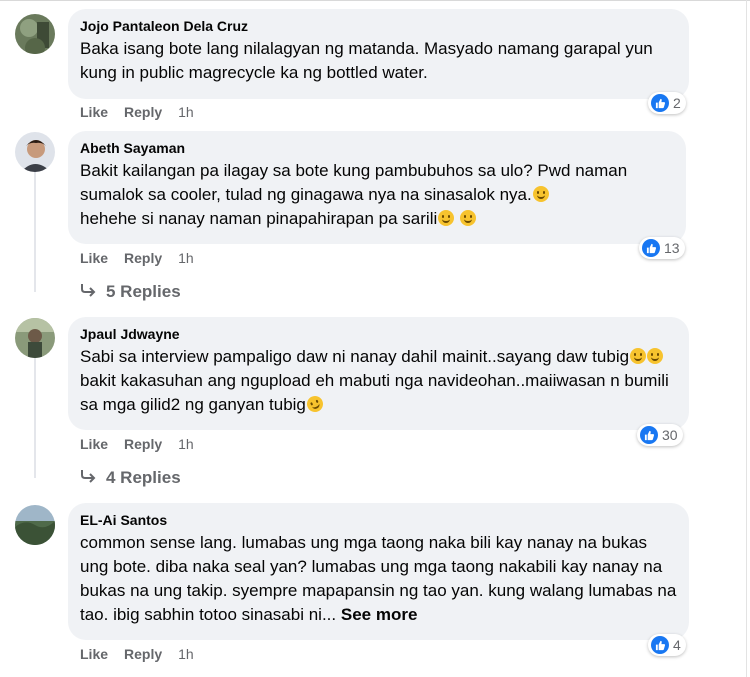  What do you see at coordinates (677, 103) in the screenshot?
I see `reaction-number: 2` at bounding box center [677, 103].